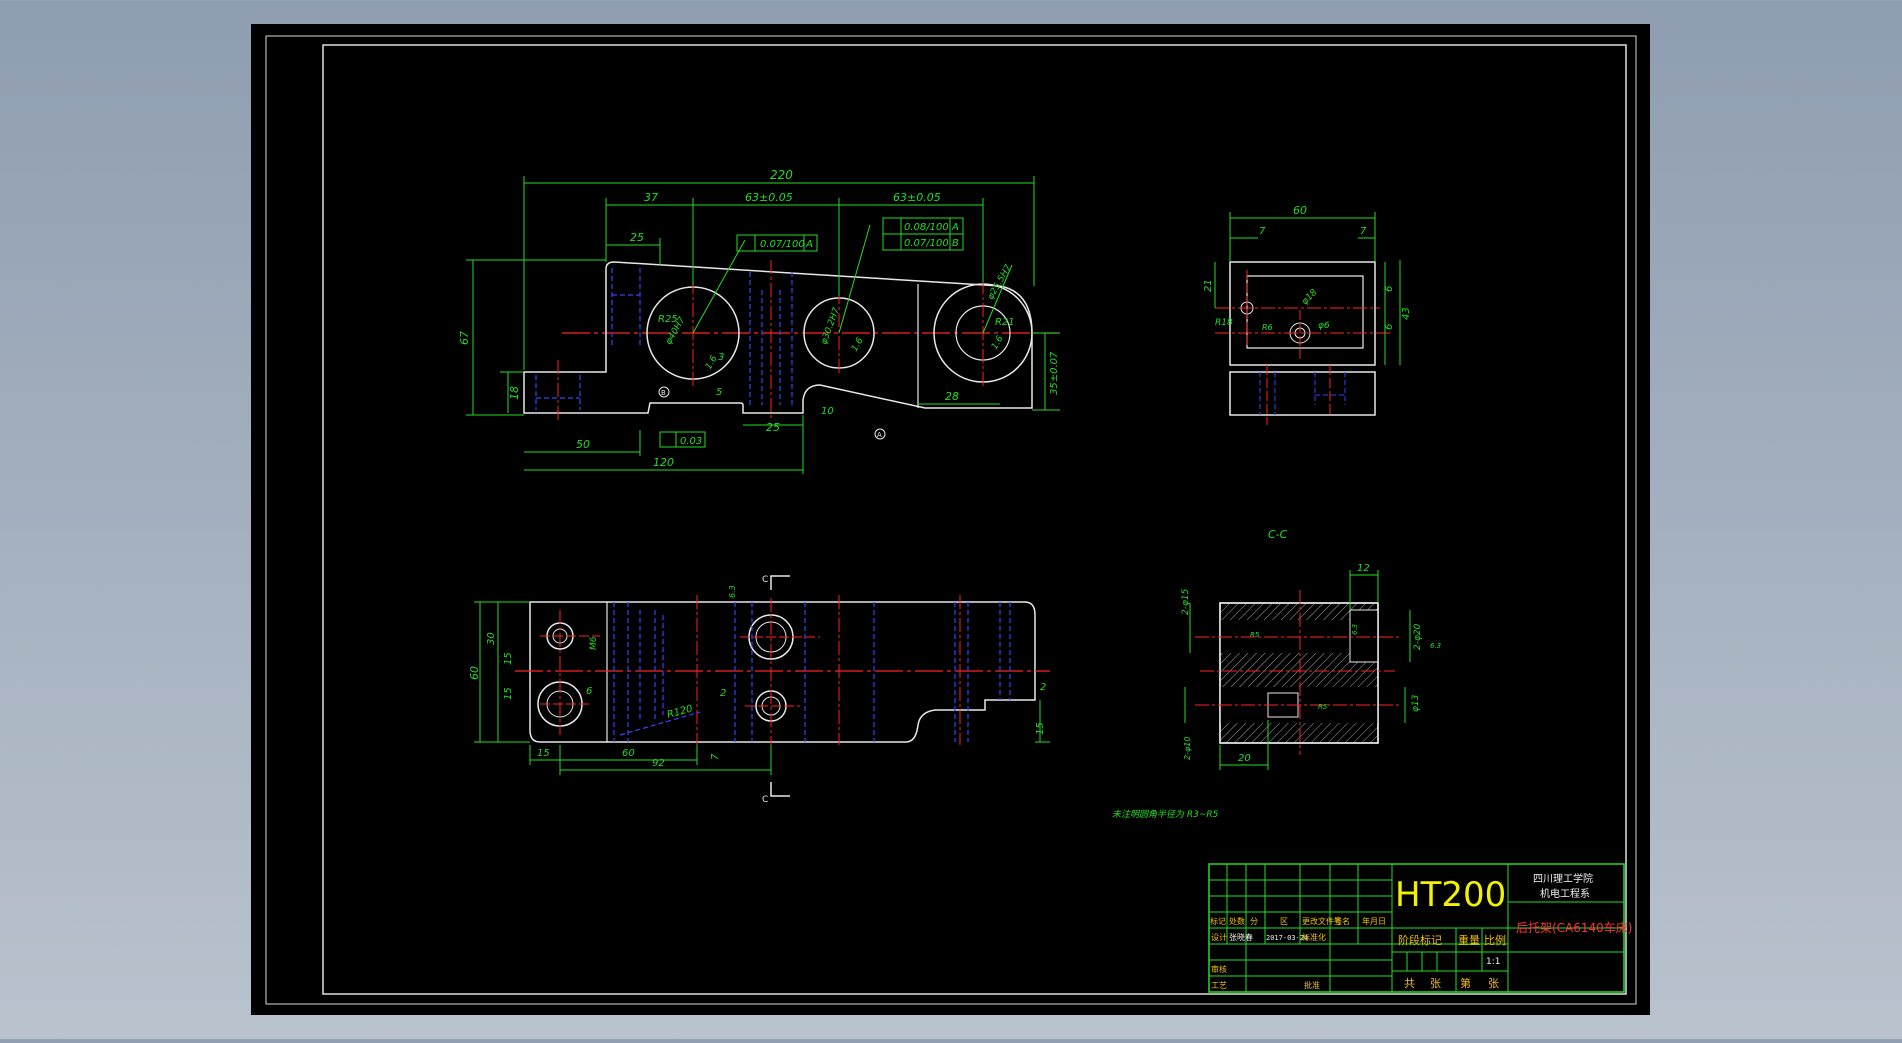  What do you see at coordinates (765, 580) in the screenshot?
I see `section-mark-top: C` at bounding box center [765, 580].